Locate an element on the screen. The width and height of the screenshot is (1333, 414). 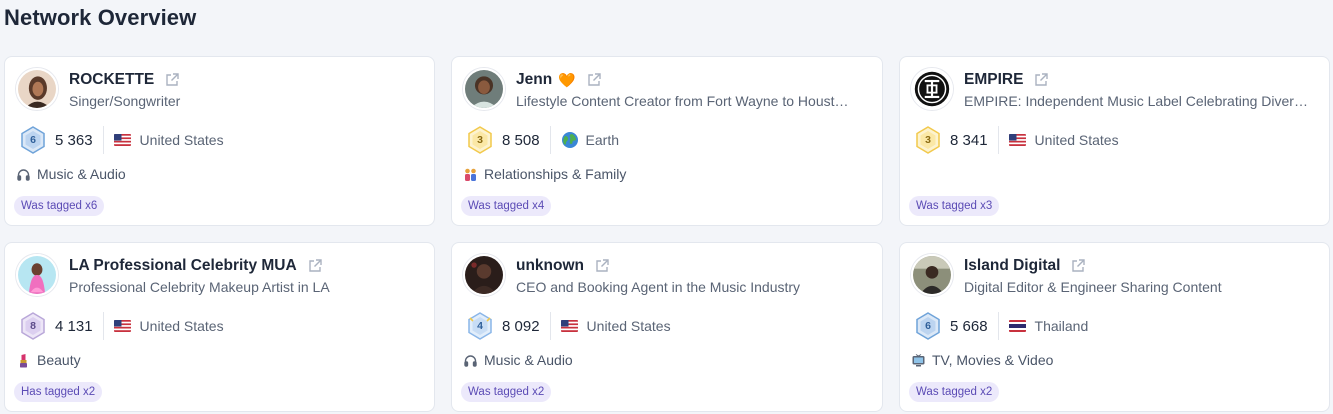
tag-badge: Was tagged x4 is located at coordinates (506, 206).